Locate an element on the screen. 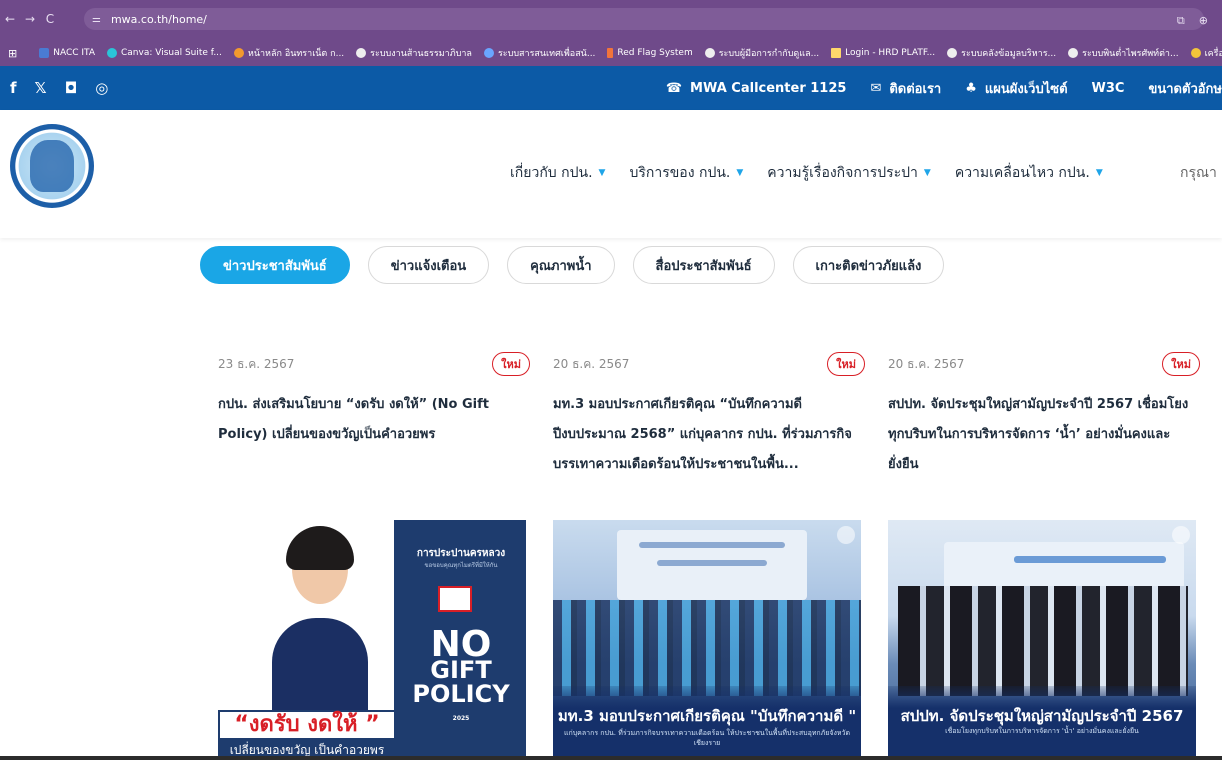 Image resolution: width=1222 pixels, height=760 pixels. banner-text-line is located at coordinates (1090, 559).